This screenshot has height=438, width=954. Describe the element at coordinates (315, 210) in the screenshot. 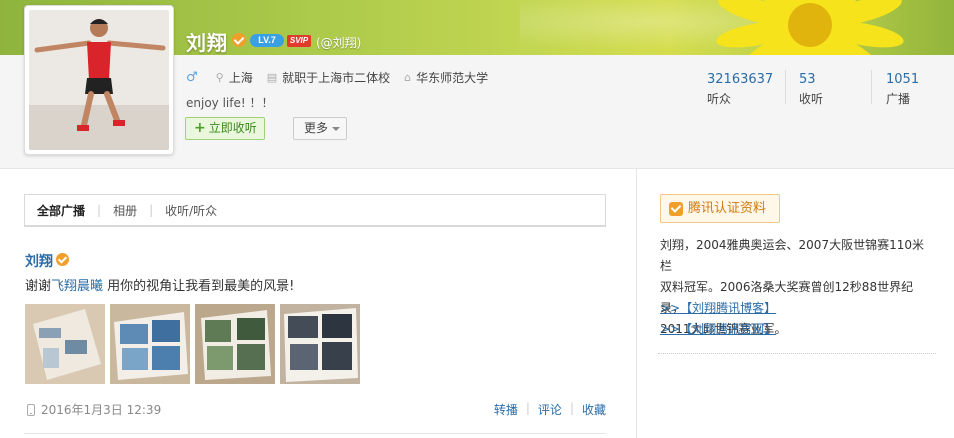

I see `feed-tabs: 全部广播 | 相册 | 收听/听众` at that location.